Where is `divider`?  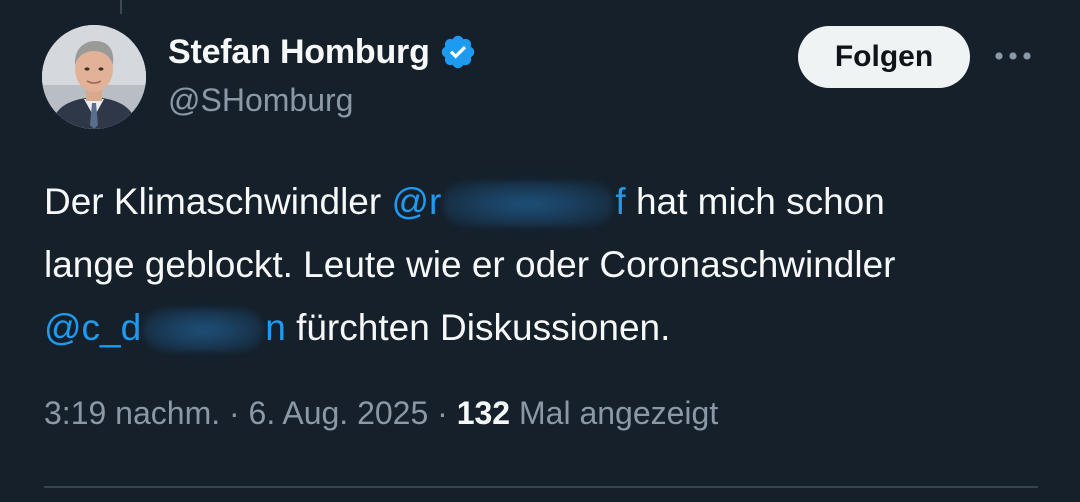
divider is located at coordinates (541, 487).